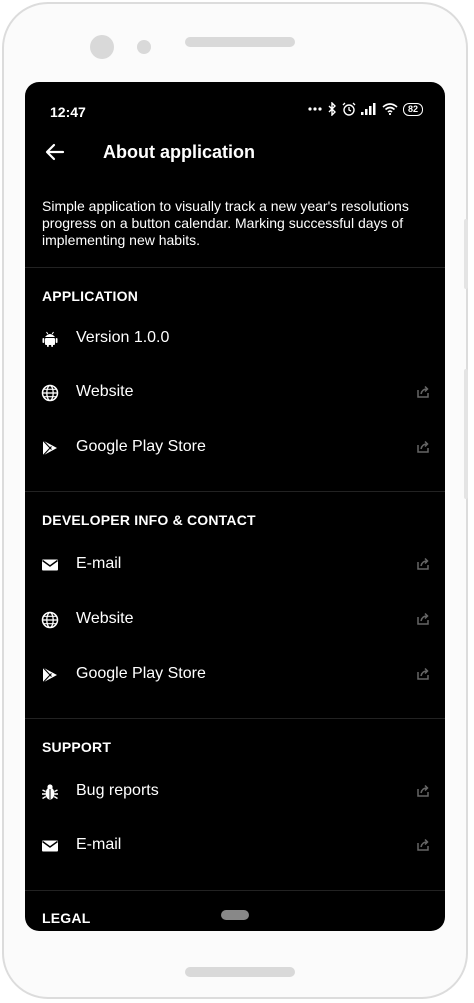  What do you see at coordinates (332, 109) in the screenshot?
I see `bluetooth-icon` at bounding box center [332, 109].